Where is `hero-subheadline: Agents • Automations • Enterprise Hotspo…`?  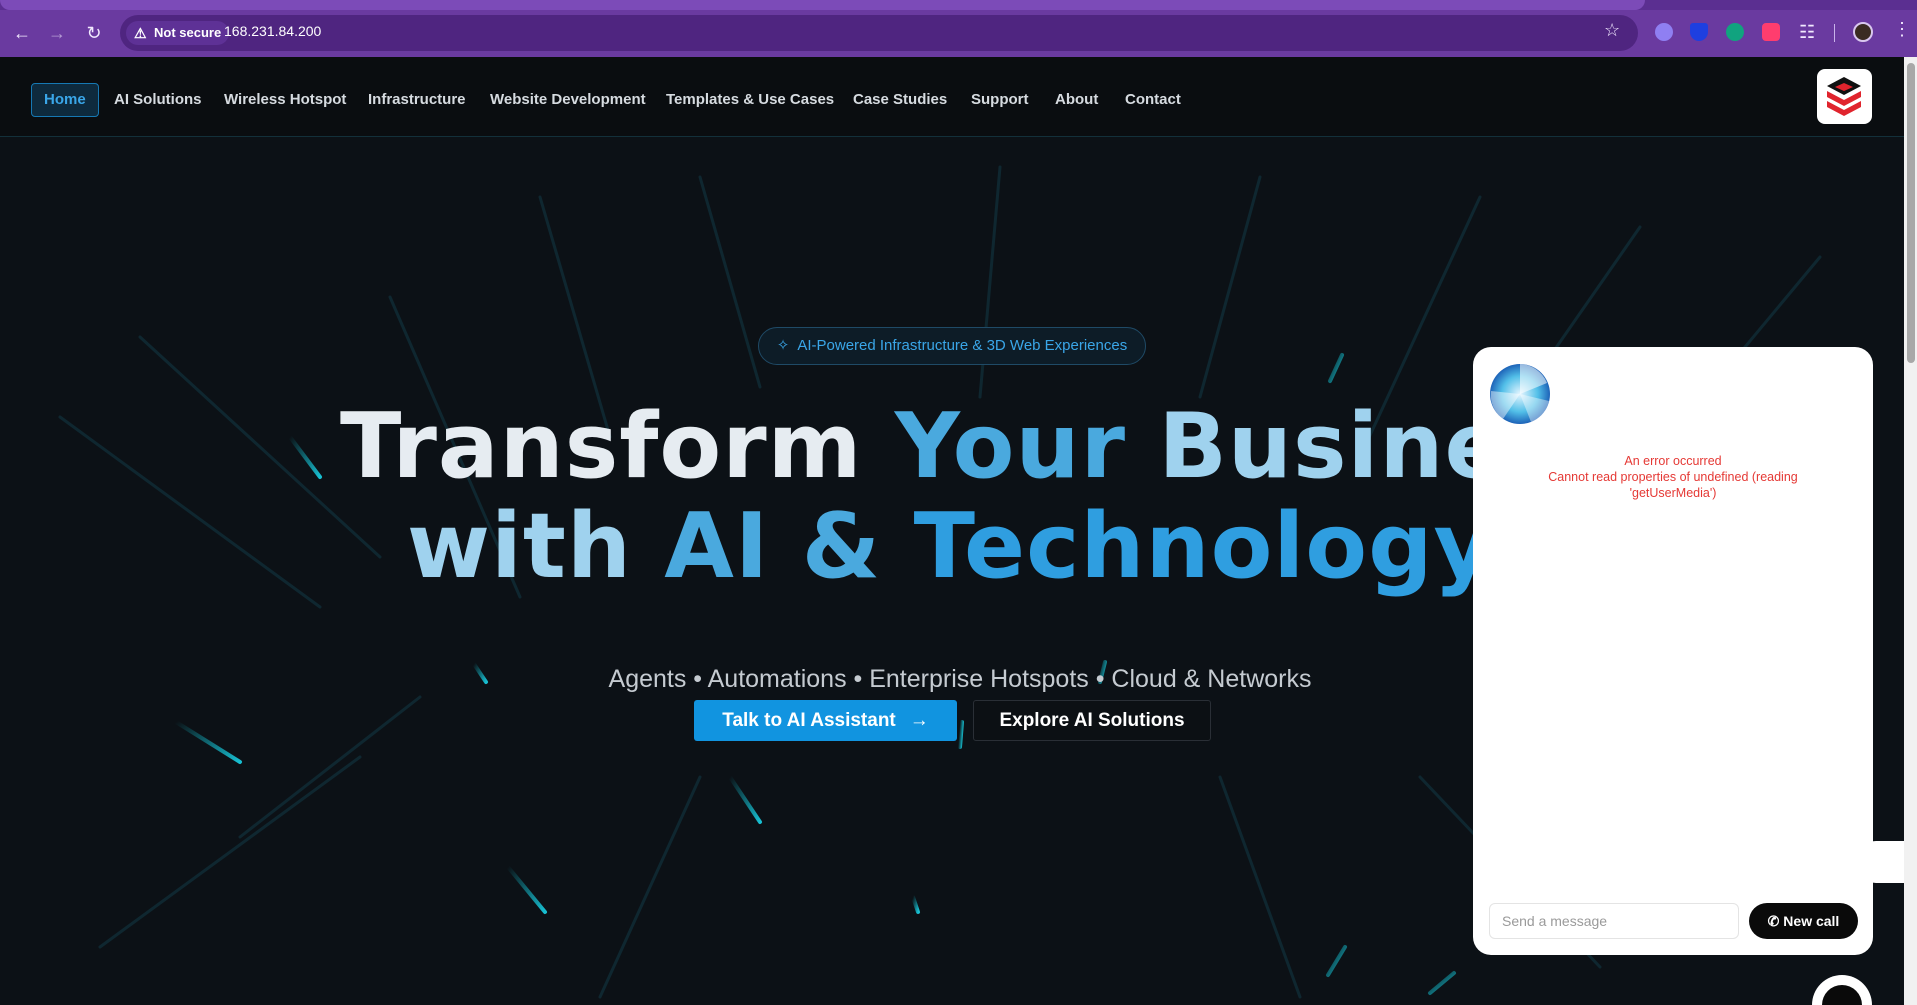
hero-subheadline: Agents • Automations • Enterprise Hotspo… is located at coordinates (960, 679).